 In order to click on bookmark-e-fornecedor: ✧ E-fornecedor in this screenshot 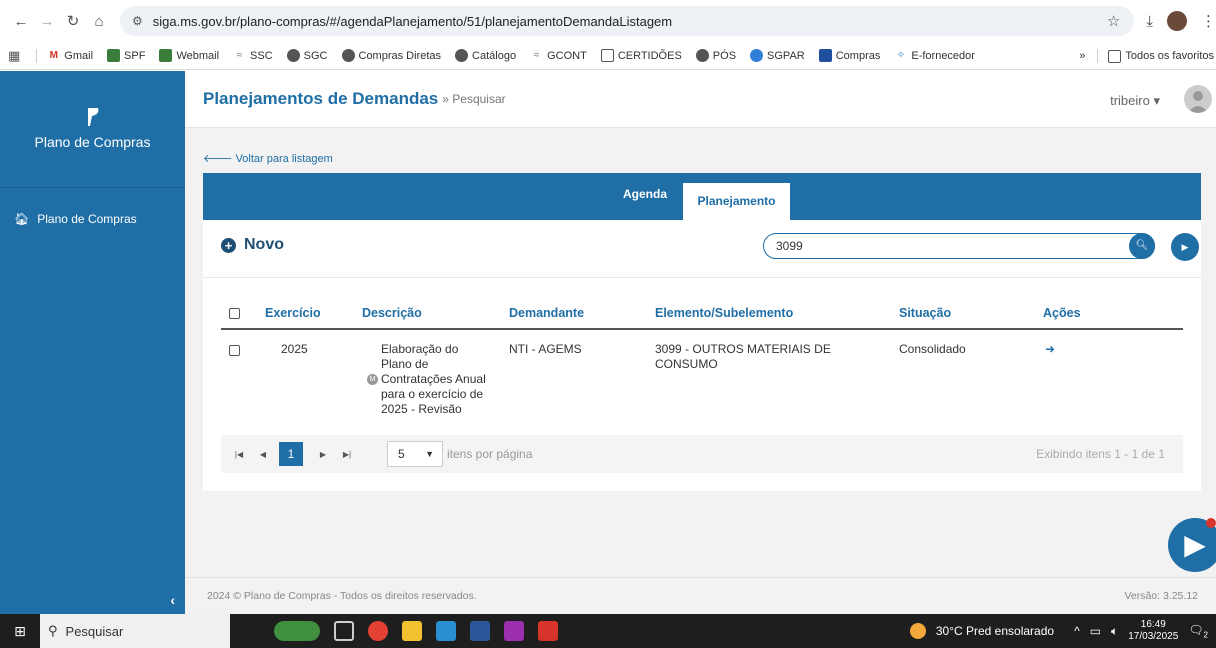, I will do `click(934, 55)`.